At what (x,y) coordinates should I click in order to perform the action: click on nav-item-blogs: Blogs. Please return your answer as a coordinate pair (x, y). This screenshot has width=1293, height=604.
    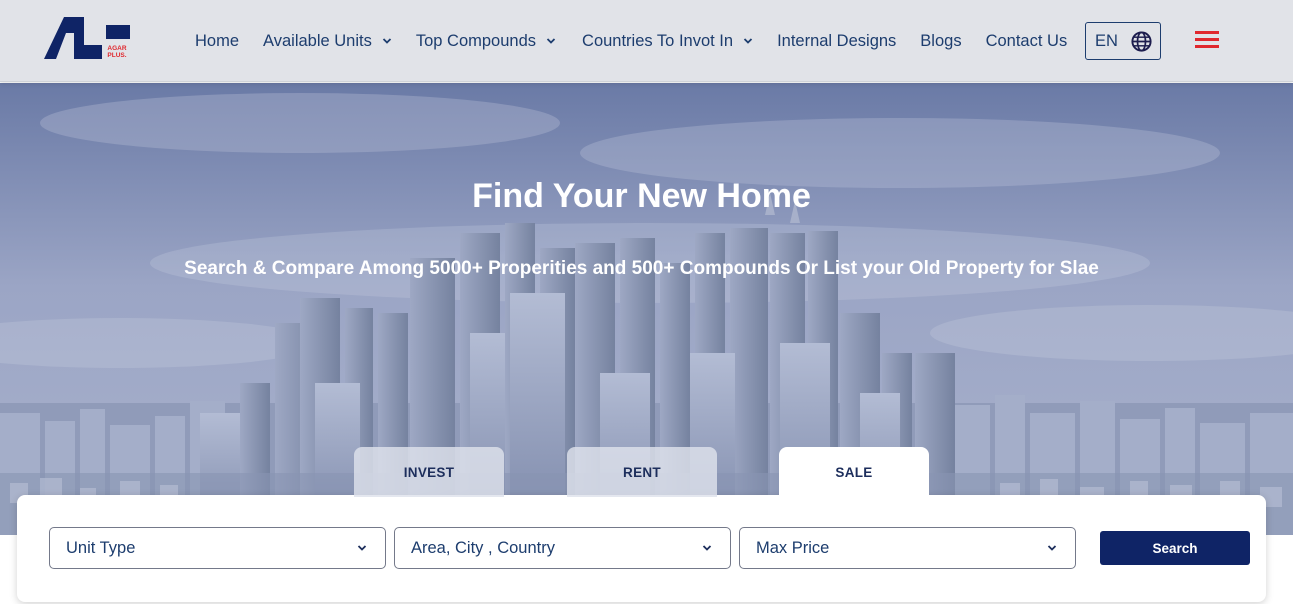
    Looking at the image, I should click on (940, 41).